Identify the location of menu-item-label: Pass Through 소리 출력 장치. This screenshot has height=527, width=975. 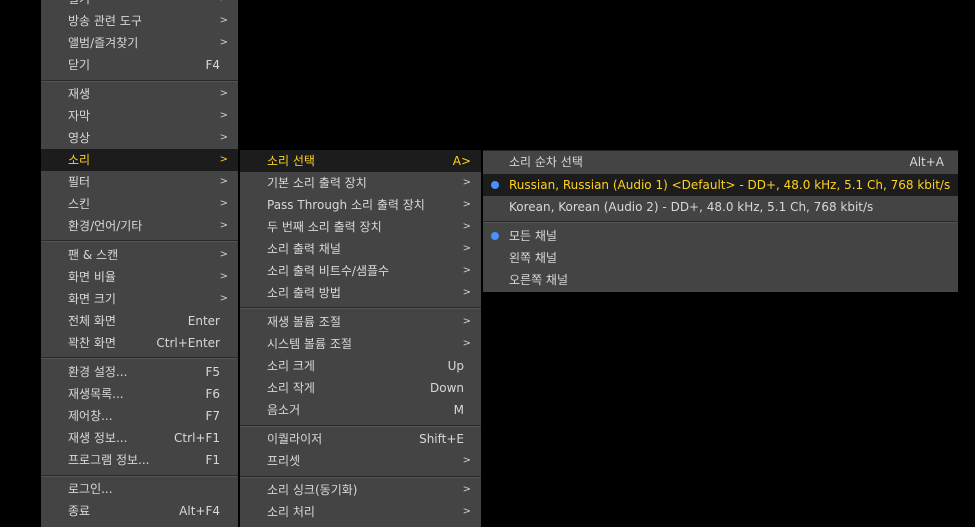
(346, 205).